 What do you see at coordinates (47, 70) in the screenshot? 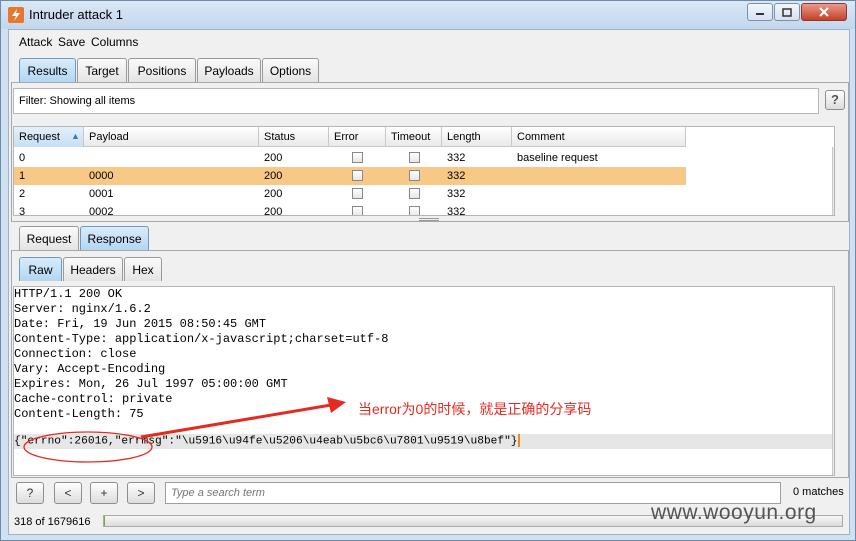
I see `tab-results: Results` at bounding box center [47, 70].